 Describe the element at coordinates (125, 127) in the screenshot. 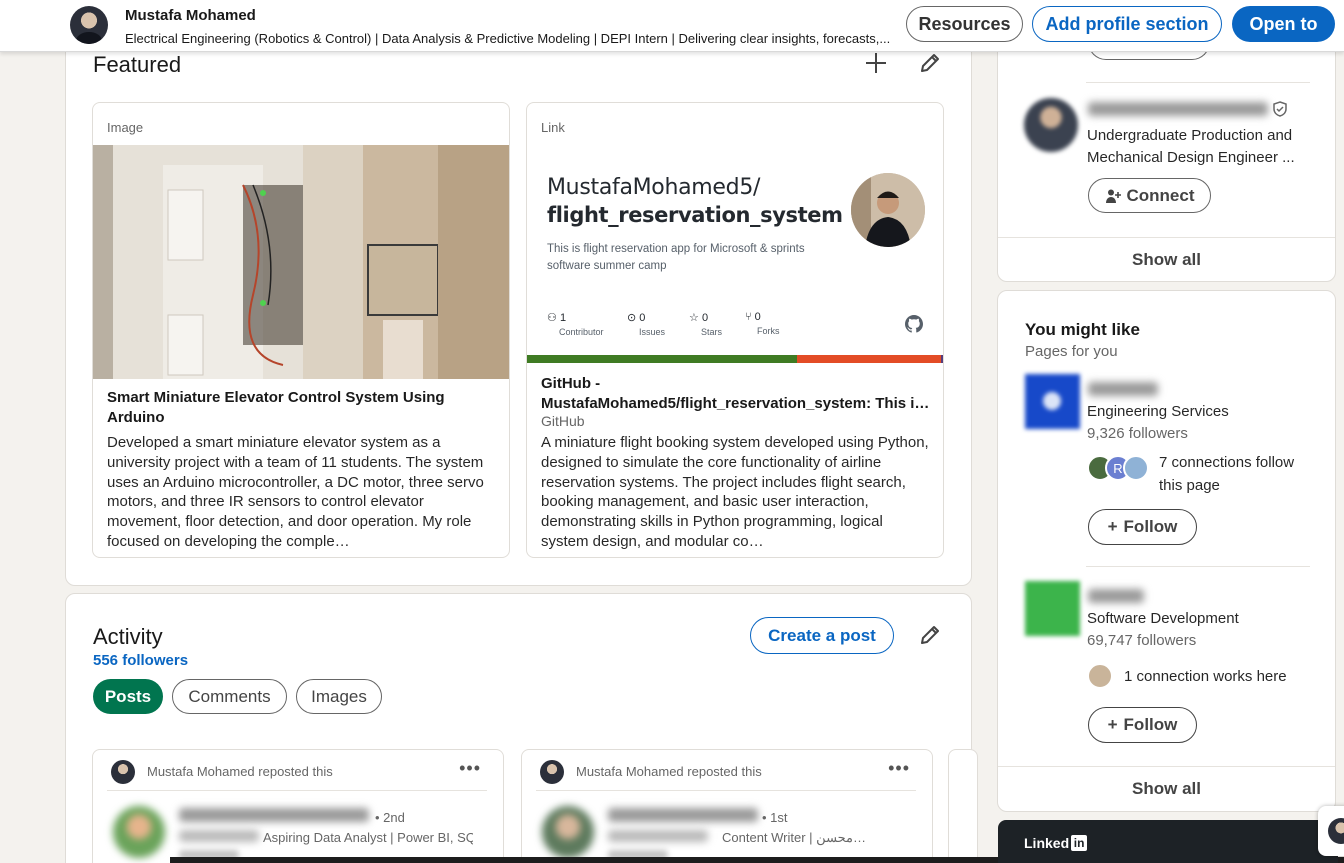

I see `featured-type-label: Image` at that location.